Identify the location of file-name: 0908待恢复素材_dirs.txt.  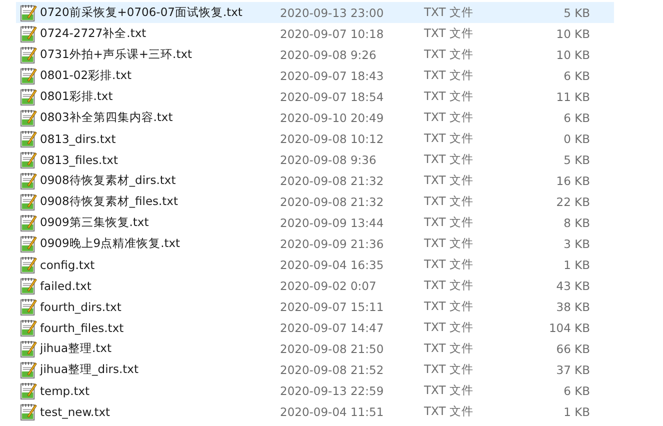
(108, 180).